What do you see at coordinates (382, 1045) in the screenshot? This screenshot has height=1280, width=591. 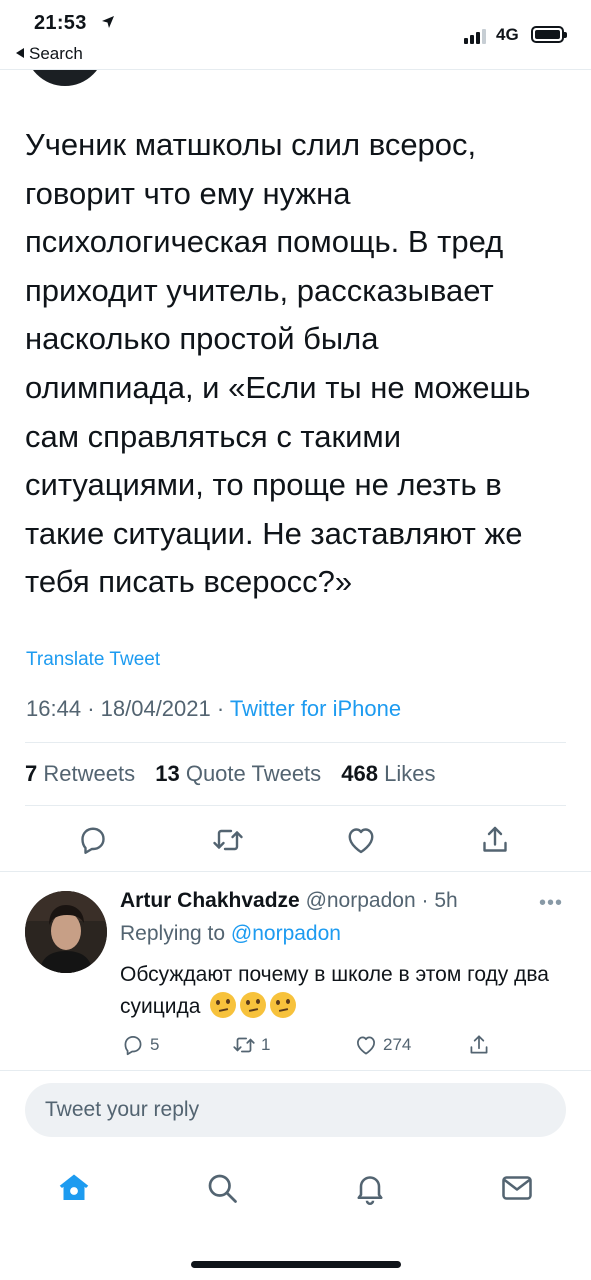 I see `reply-like-button: 274` at bounding box center [382, 1045].